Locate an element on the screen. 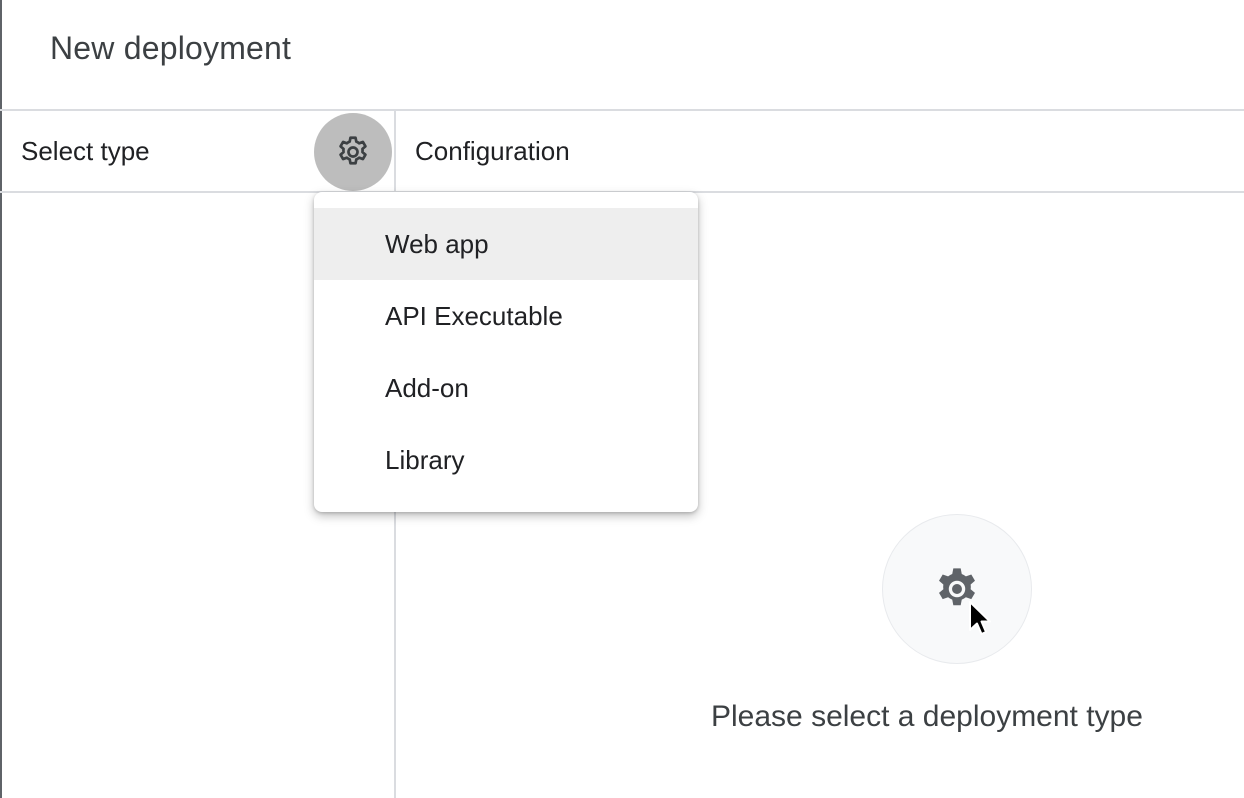 The height and width of the screenshot is (798, 1244). dialog-left-border is located at coordinates (1, 399).